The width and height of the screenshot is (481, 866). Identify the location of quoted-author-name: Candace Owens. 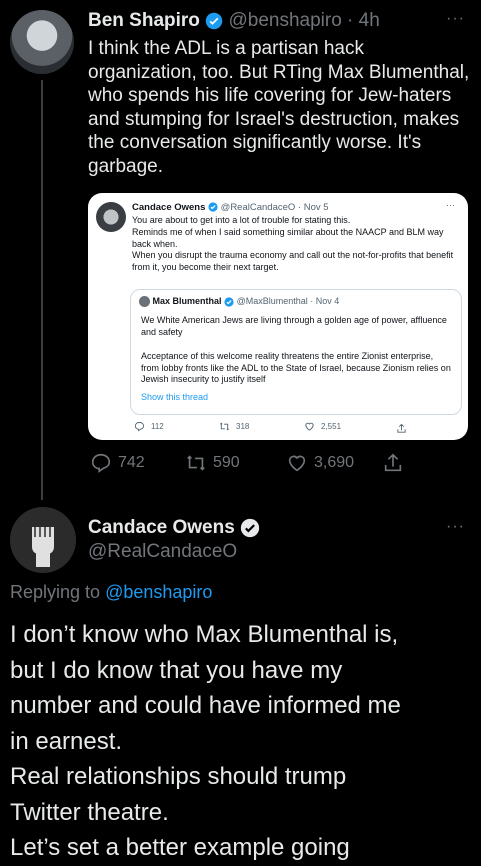
(168, 207).